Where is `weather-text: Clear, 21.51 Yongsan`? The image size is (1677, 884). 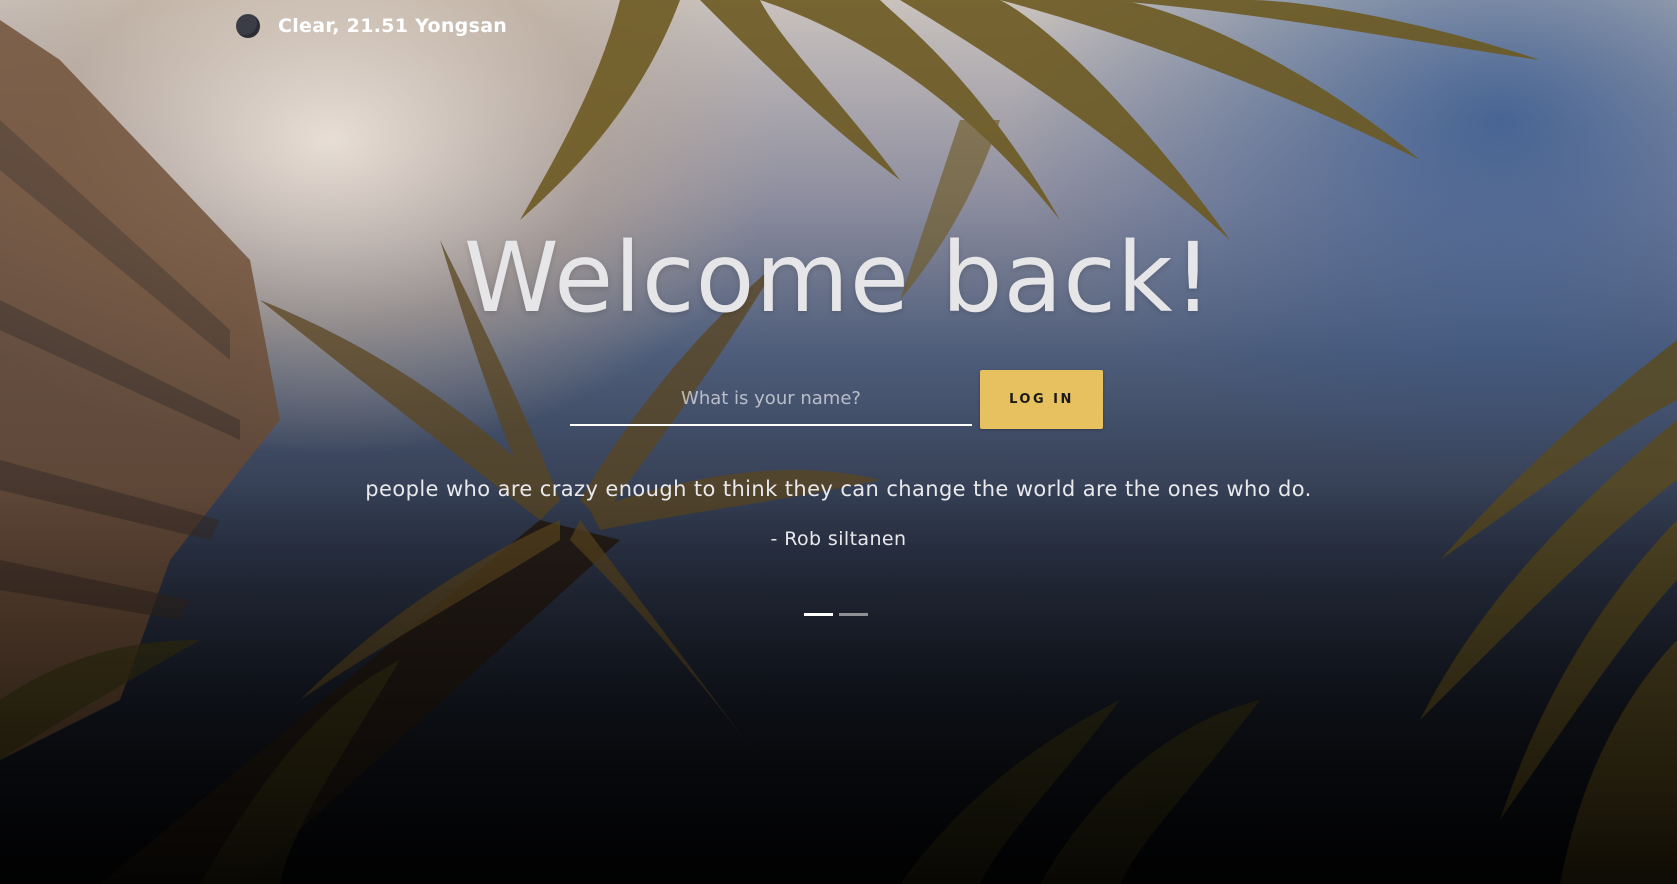 weather-text: Clear, 21.51 Yongsan is located at coordinates (393, 26).